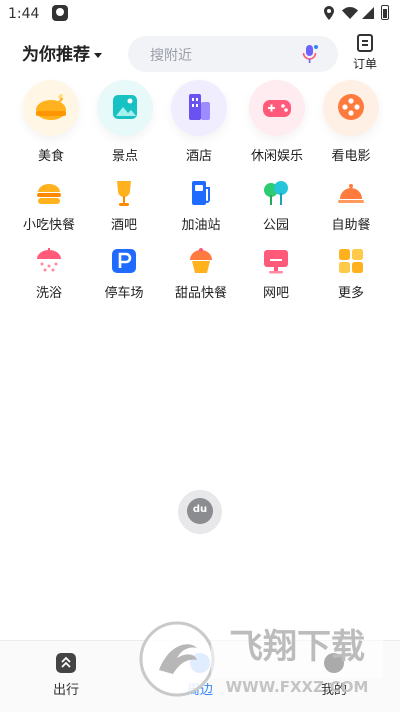 The height and width of the screenshot is (712, 400). I want to click on battery-icon, so click(385, 12).